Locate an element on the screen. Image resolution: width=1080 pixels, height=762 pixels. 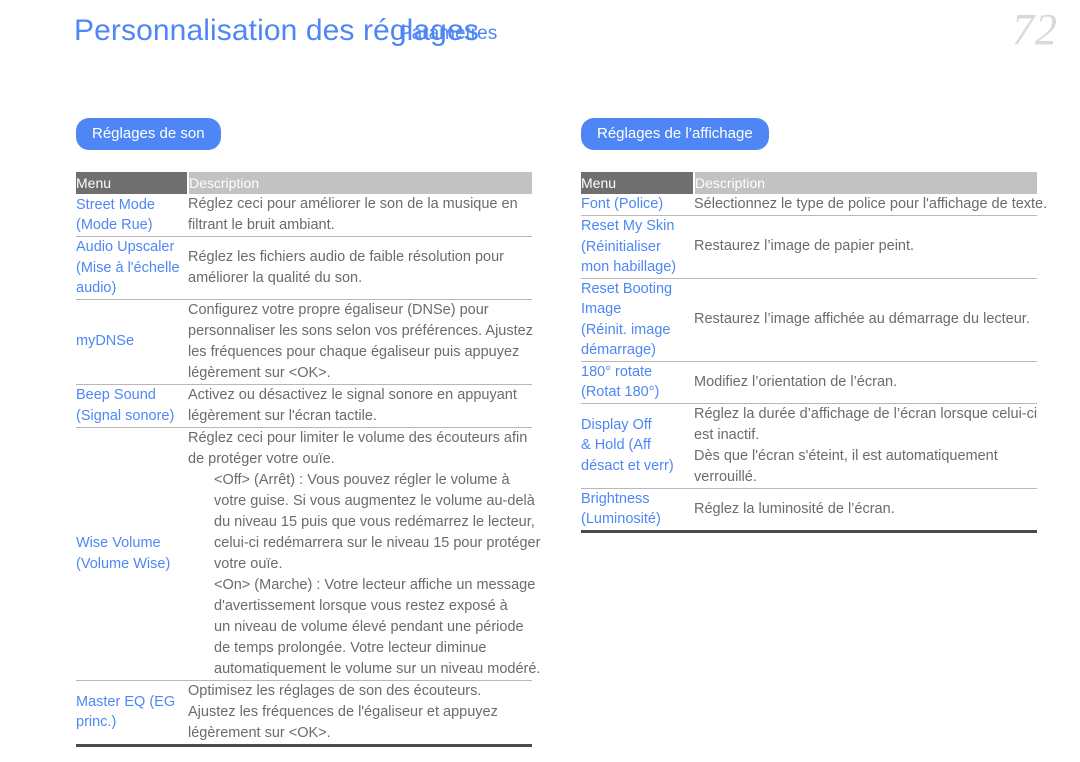
menu-line: audio) is located at coordinates (96, 288).